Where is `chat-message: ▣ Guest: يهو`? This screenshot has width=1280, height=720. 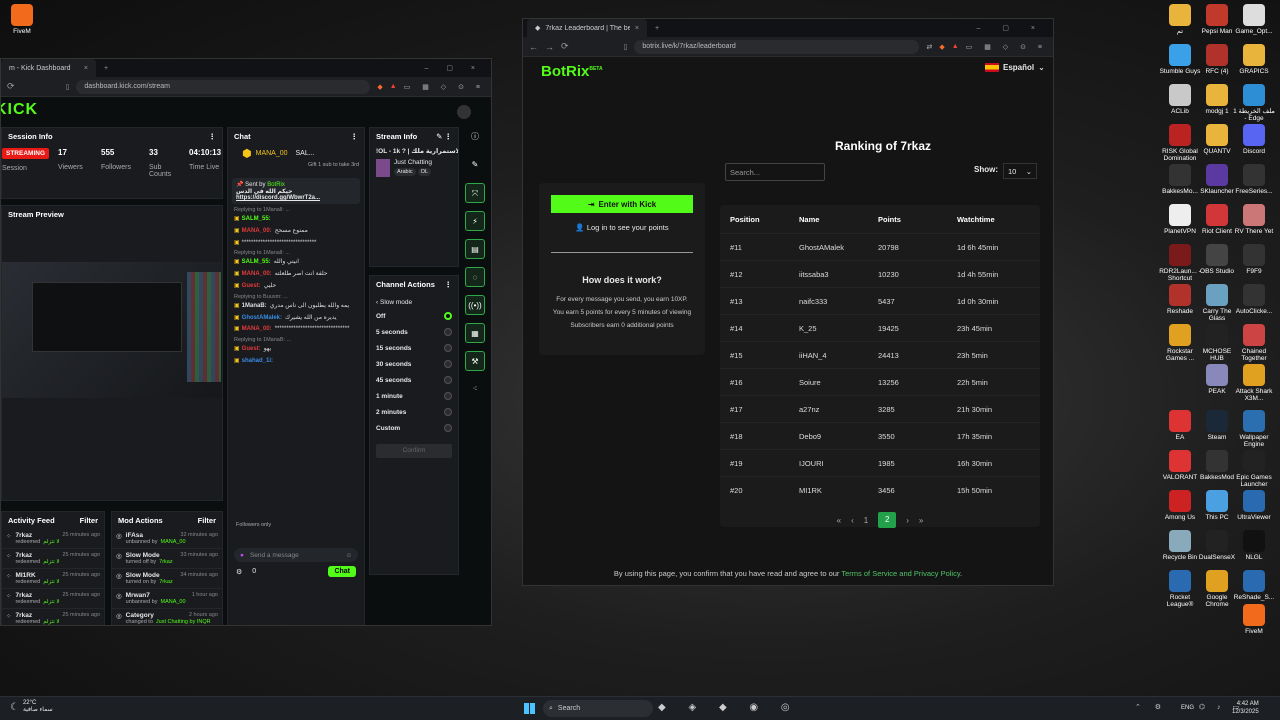 chat-message: ▣ Guest: يهو is located at coordinates (296, 350).